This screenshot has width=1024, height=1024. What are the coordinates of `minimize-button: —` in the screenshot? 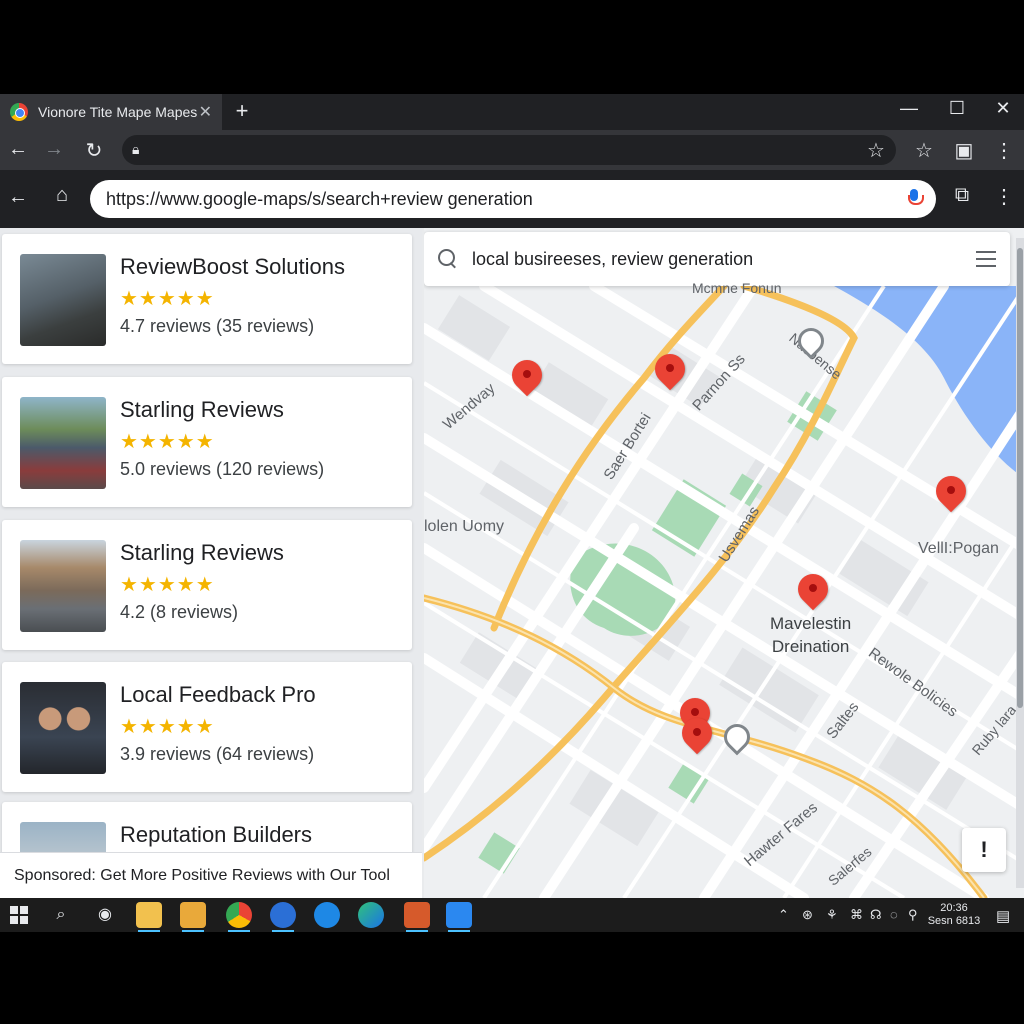 It's located at (909, 108).